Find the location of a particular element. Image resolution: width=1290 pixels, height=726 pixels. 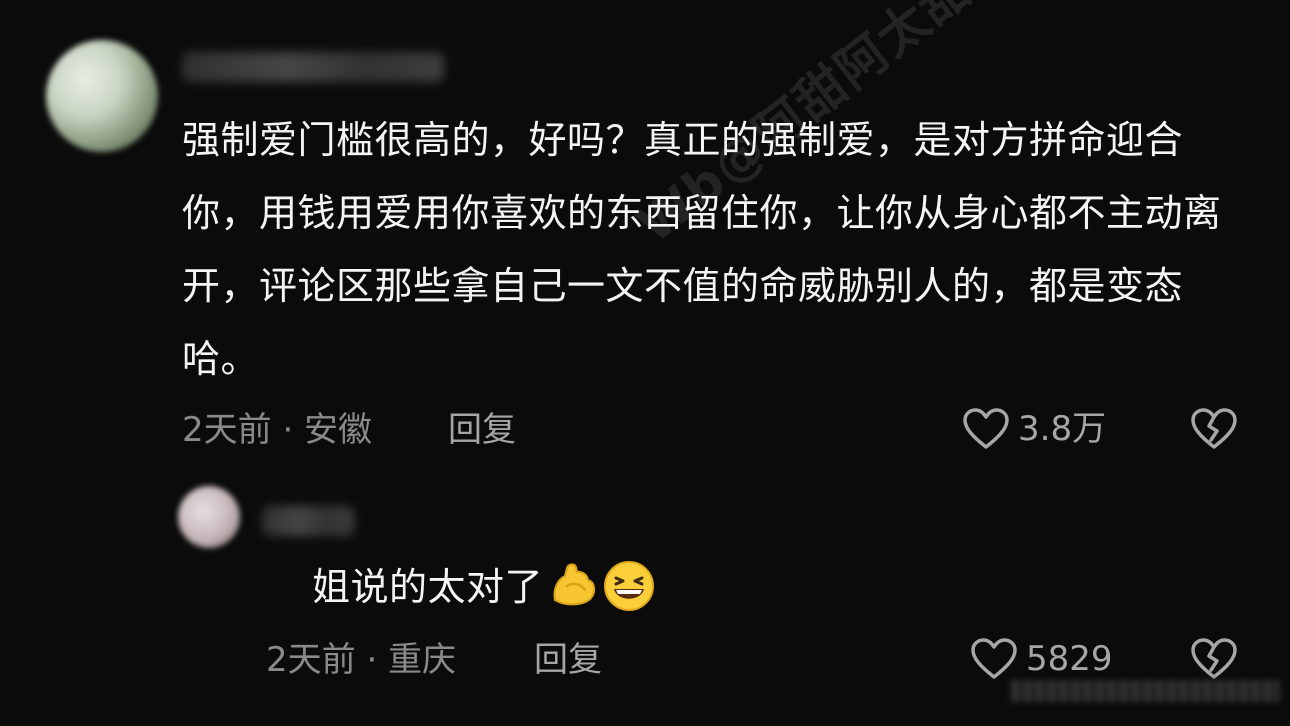

like-button: 3.8万 is located at coordinates (1034, 429).